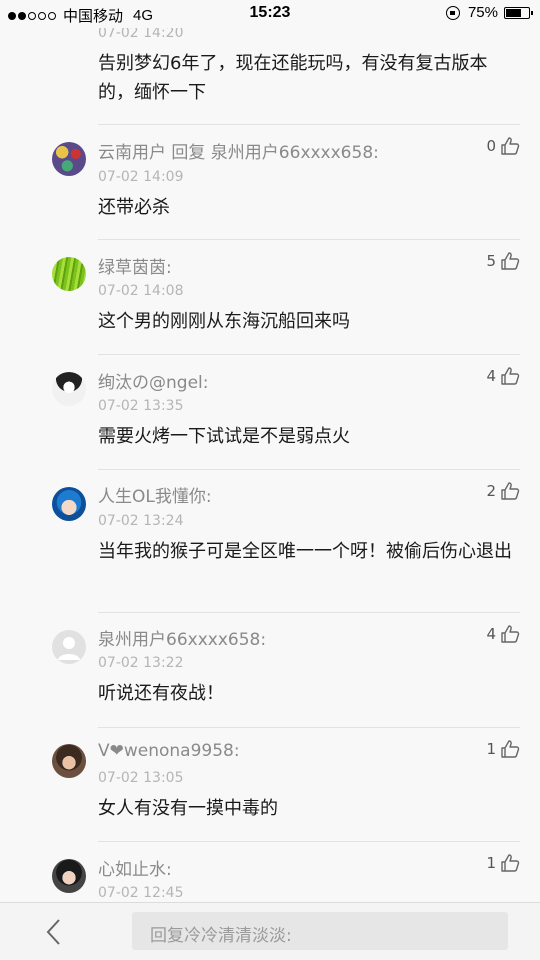  I want to click on default-avatar-icon, so click(69, 648).